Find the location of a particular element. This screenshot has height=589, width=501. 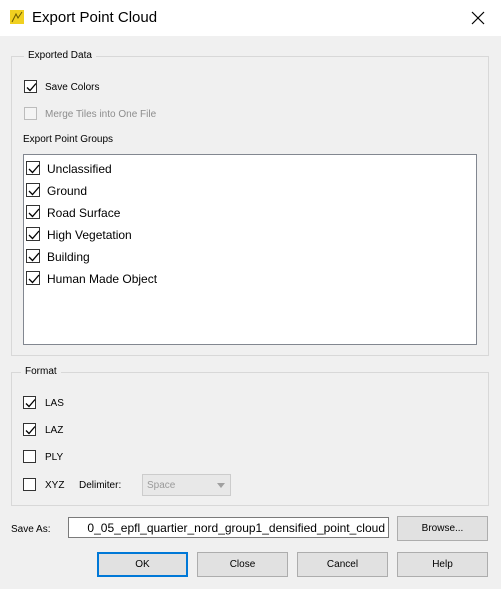

exported-data-legend: Exported Data is located at coordinates (60, 55).